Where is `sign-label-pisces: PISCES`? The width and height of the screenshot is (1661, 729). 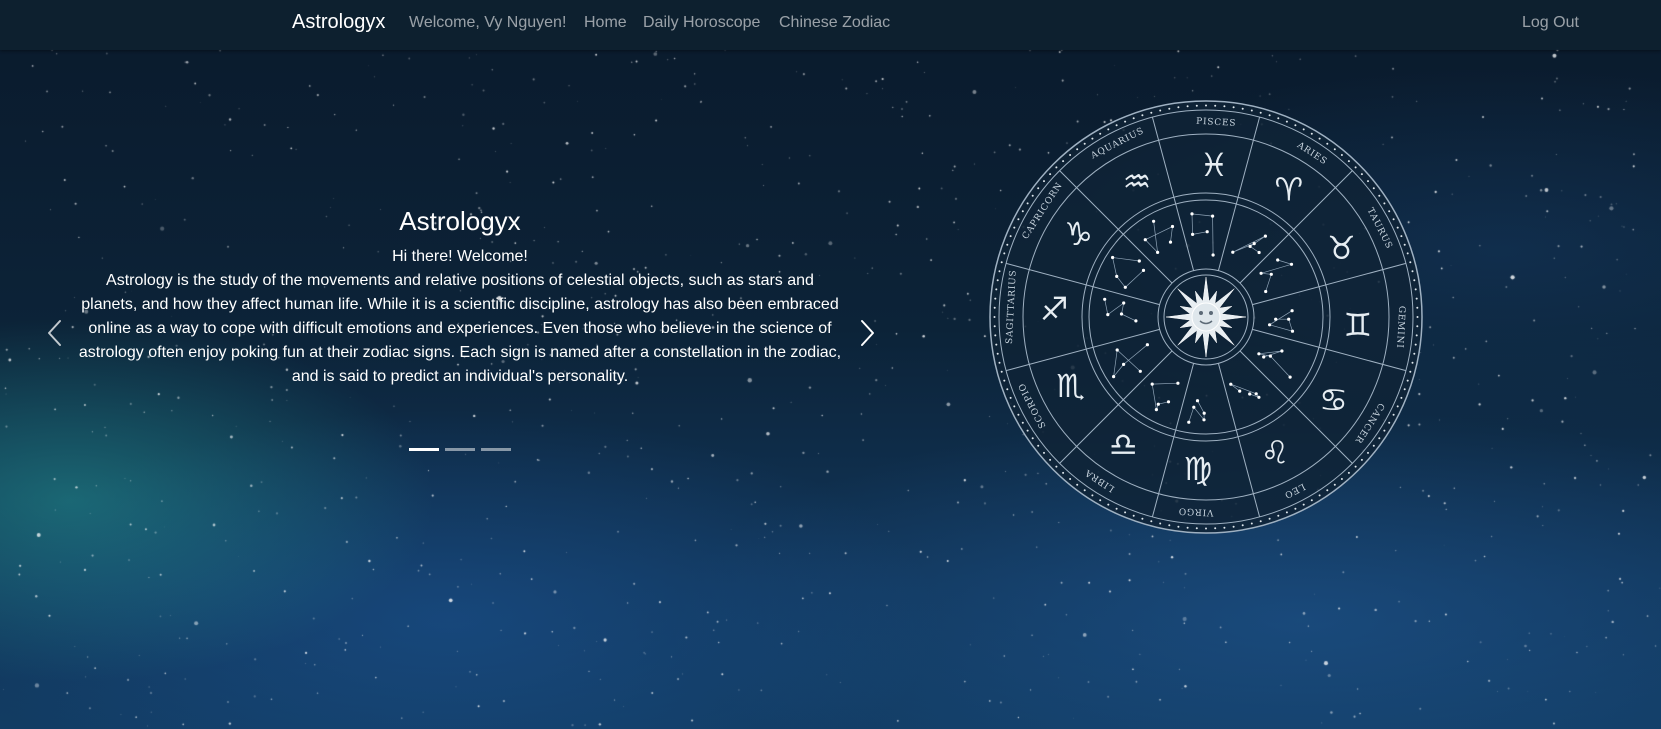 sign-label-pisces: PISCES is located at coordinates (1216, 123).